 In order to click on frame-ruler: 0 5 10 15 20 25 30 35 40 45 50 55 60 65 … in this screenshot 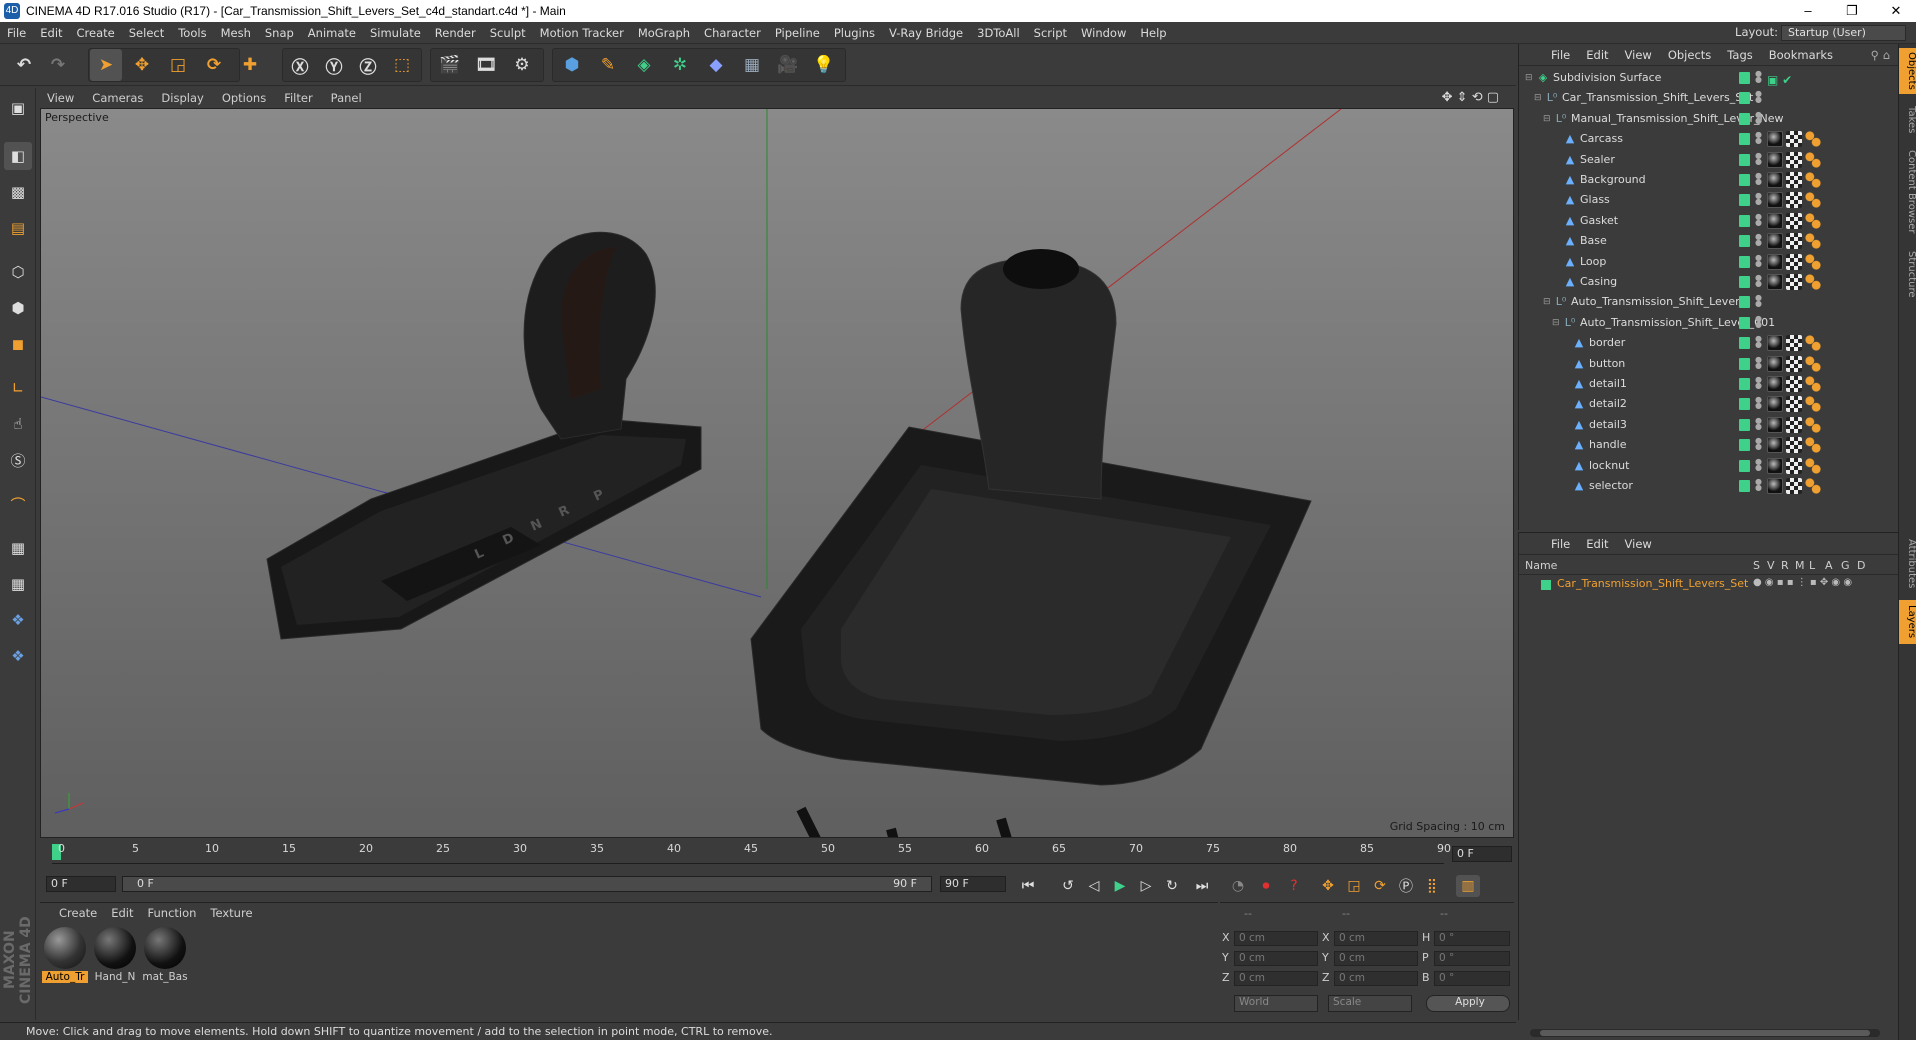, I will do `click(751, 853)`.